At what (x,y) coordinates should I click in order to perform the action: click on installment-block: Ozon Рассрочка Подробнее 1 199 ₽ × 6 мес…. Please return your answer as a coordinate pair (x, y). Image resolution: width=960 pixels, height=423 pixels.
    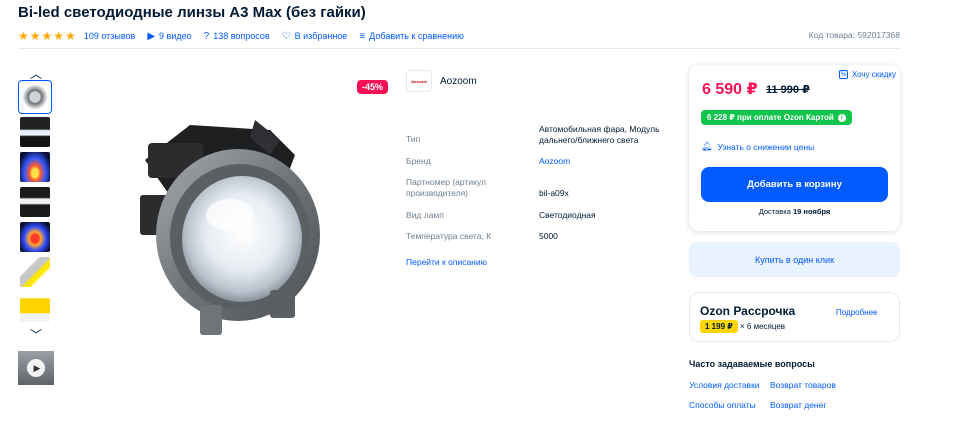
    Looking at the image, I should click on (794, 317).